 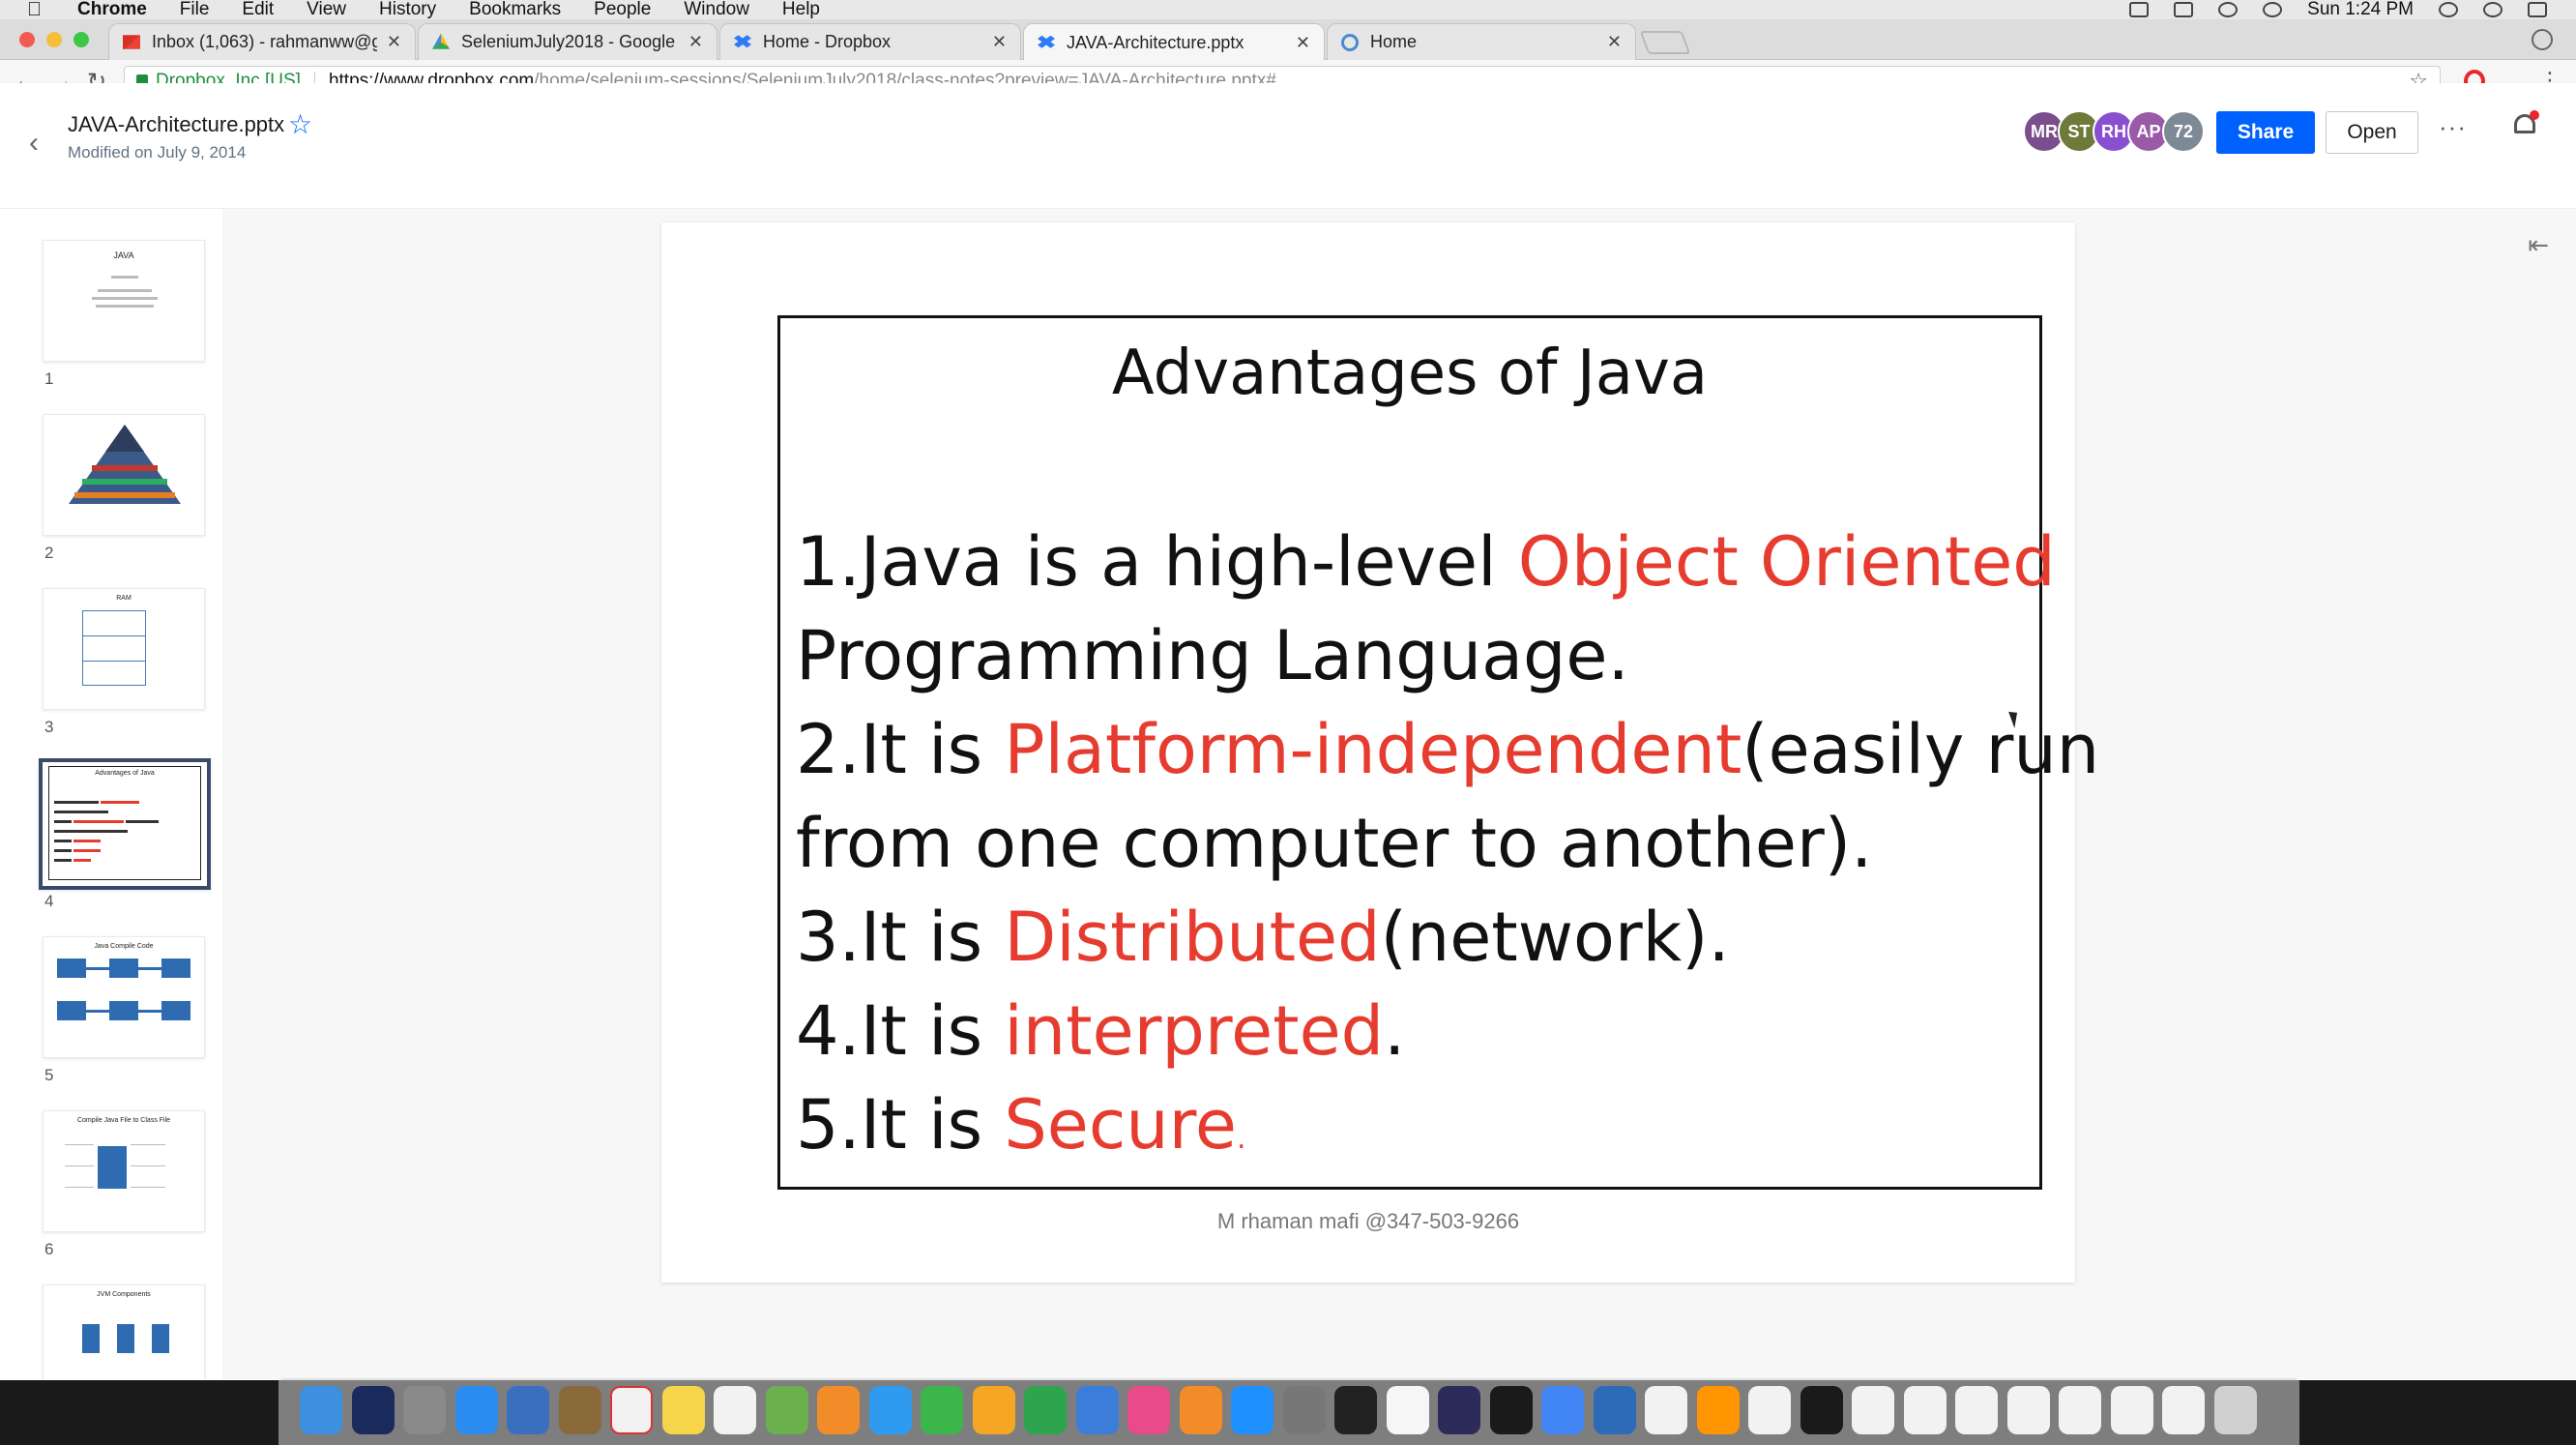 I want to click on slide-thumbnail-5: Java Compile Code, so click(x=124, y=997).